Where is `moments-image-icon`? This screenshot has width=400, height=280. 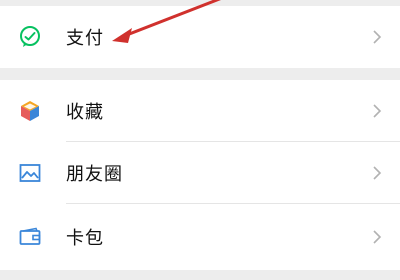 moments-image-icon is located at coordinates (30, 173).